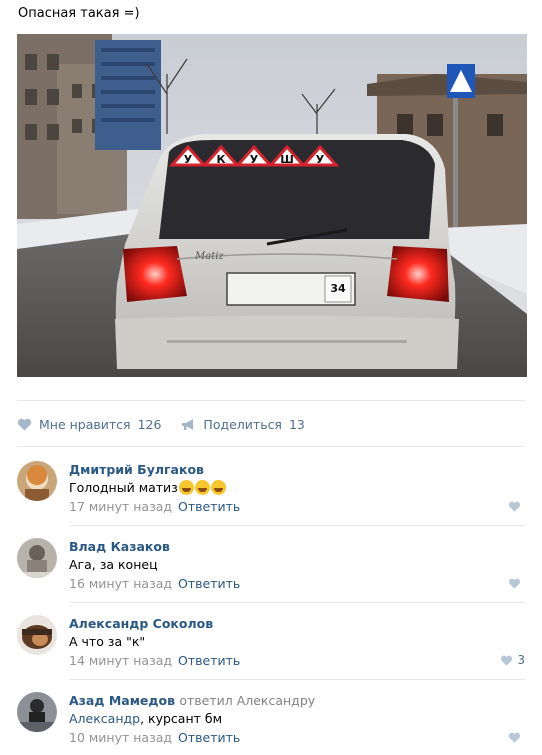  I want to click on comment-author: Дмитрий Булгаков, so click(297, 469).